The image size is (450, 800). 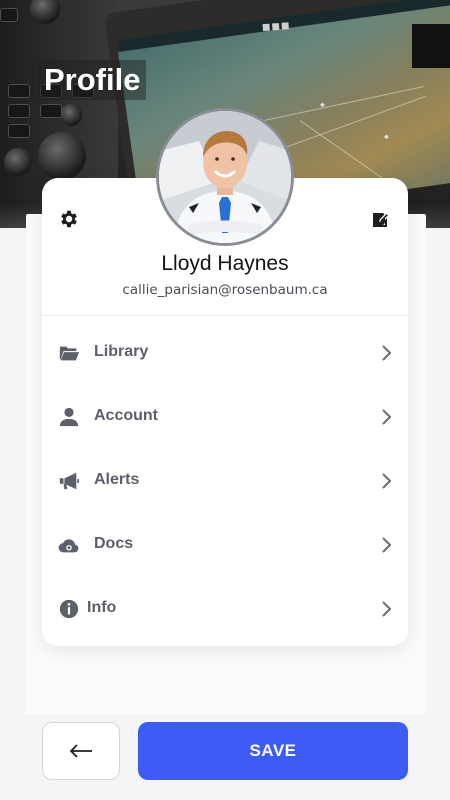 What do you see at coordinates (126, 415) in the screenshot?
I see `menu-item-label: Account` at bounding box center [126, 415].